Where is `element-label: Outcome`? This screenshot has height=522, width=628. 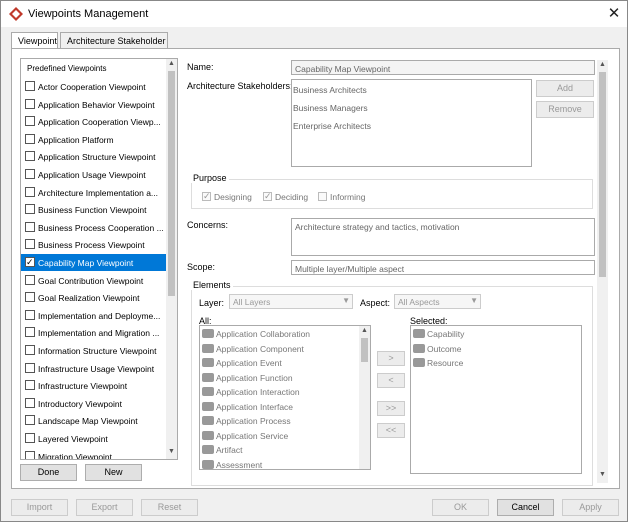
element-label: Outcome is located at coordinates (444, 348).